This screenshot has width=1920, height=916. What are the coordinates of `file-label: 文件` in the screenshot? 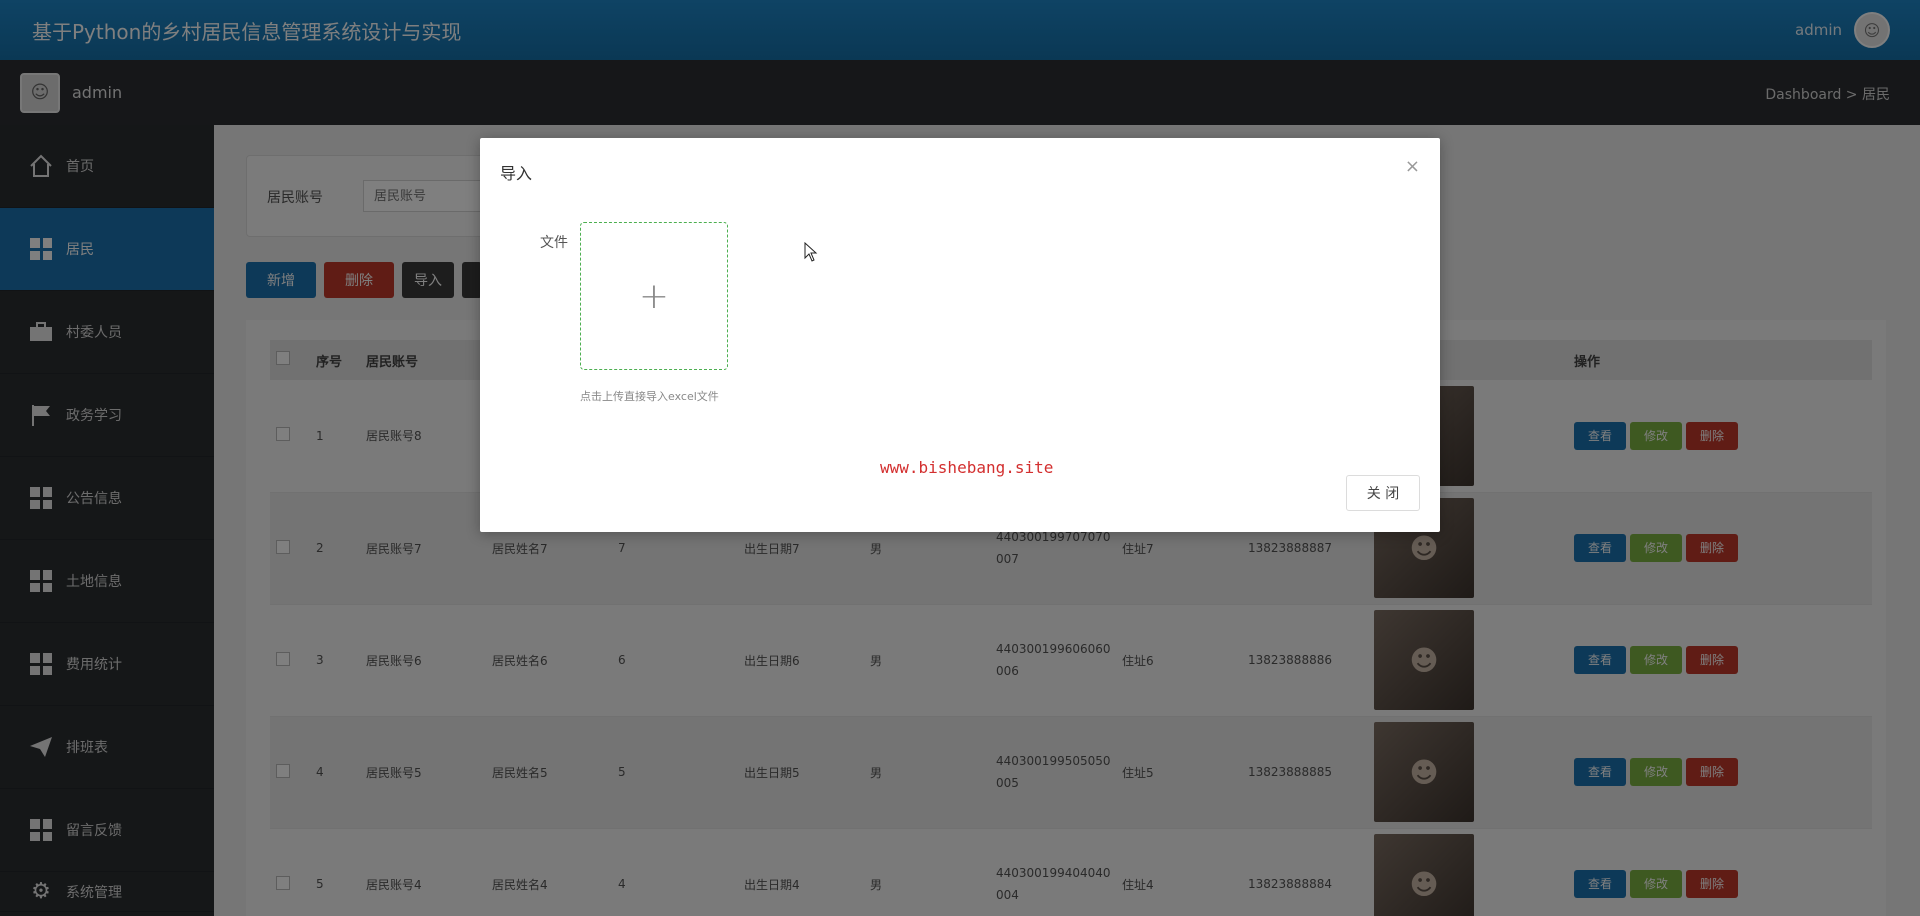 It's located at (554, 243).